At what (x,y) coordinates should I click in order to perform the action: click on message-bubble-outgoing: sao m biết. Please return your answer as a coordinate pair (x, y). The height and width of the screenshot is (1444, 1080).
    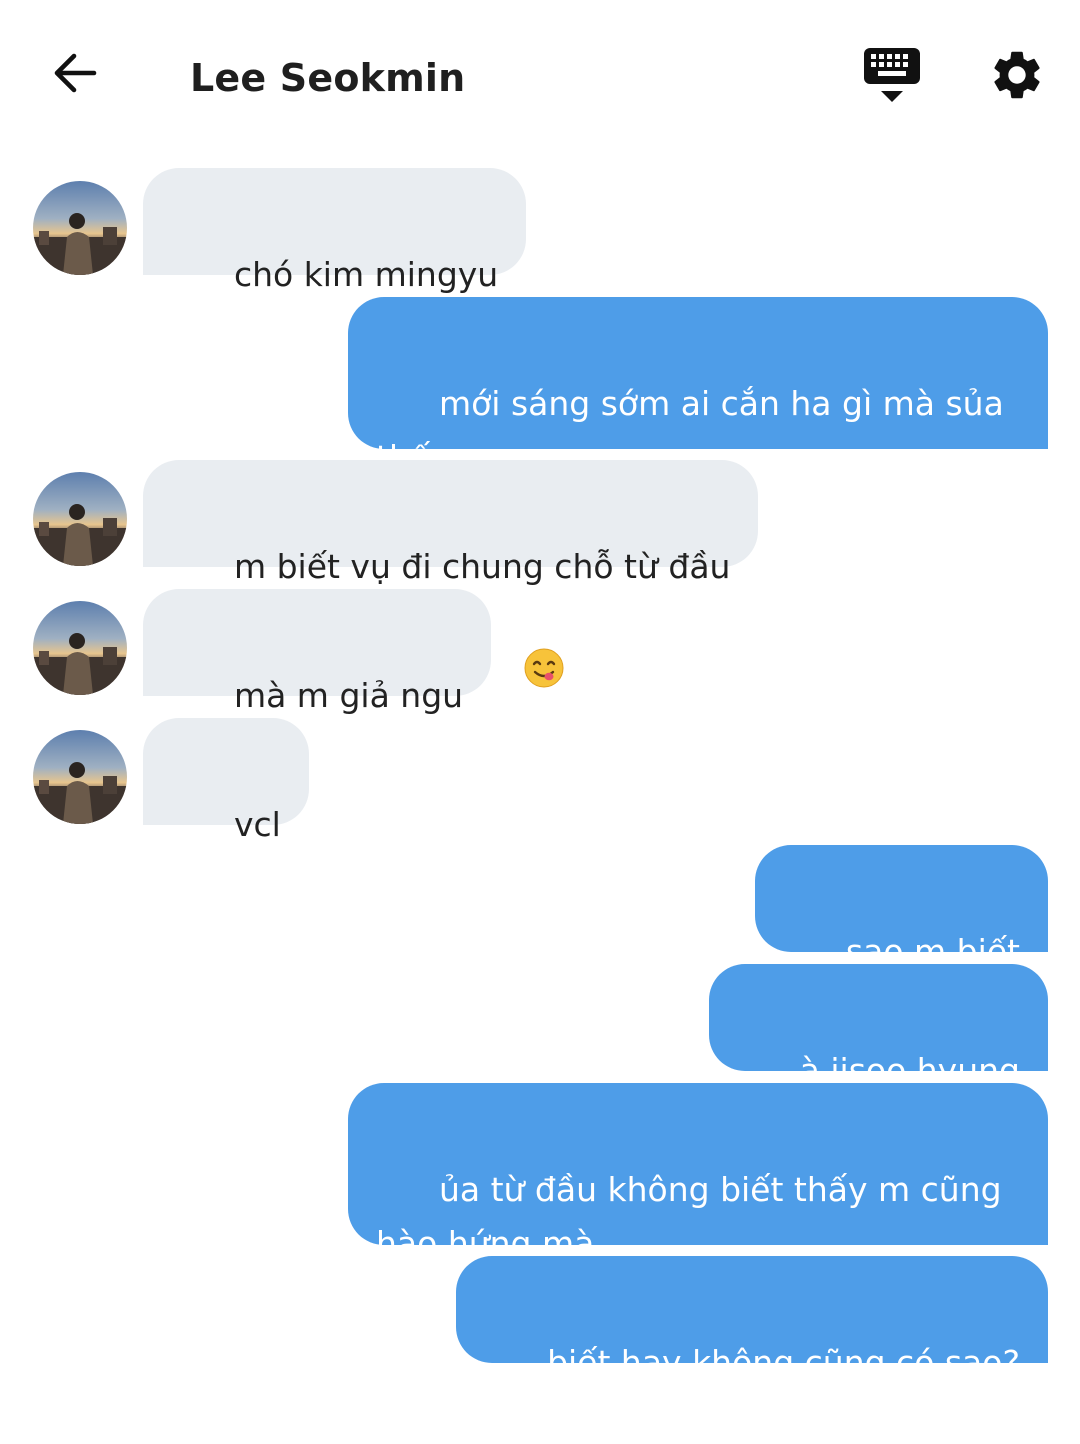
    Looking at the image, I should click on (901, 908).